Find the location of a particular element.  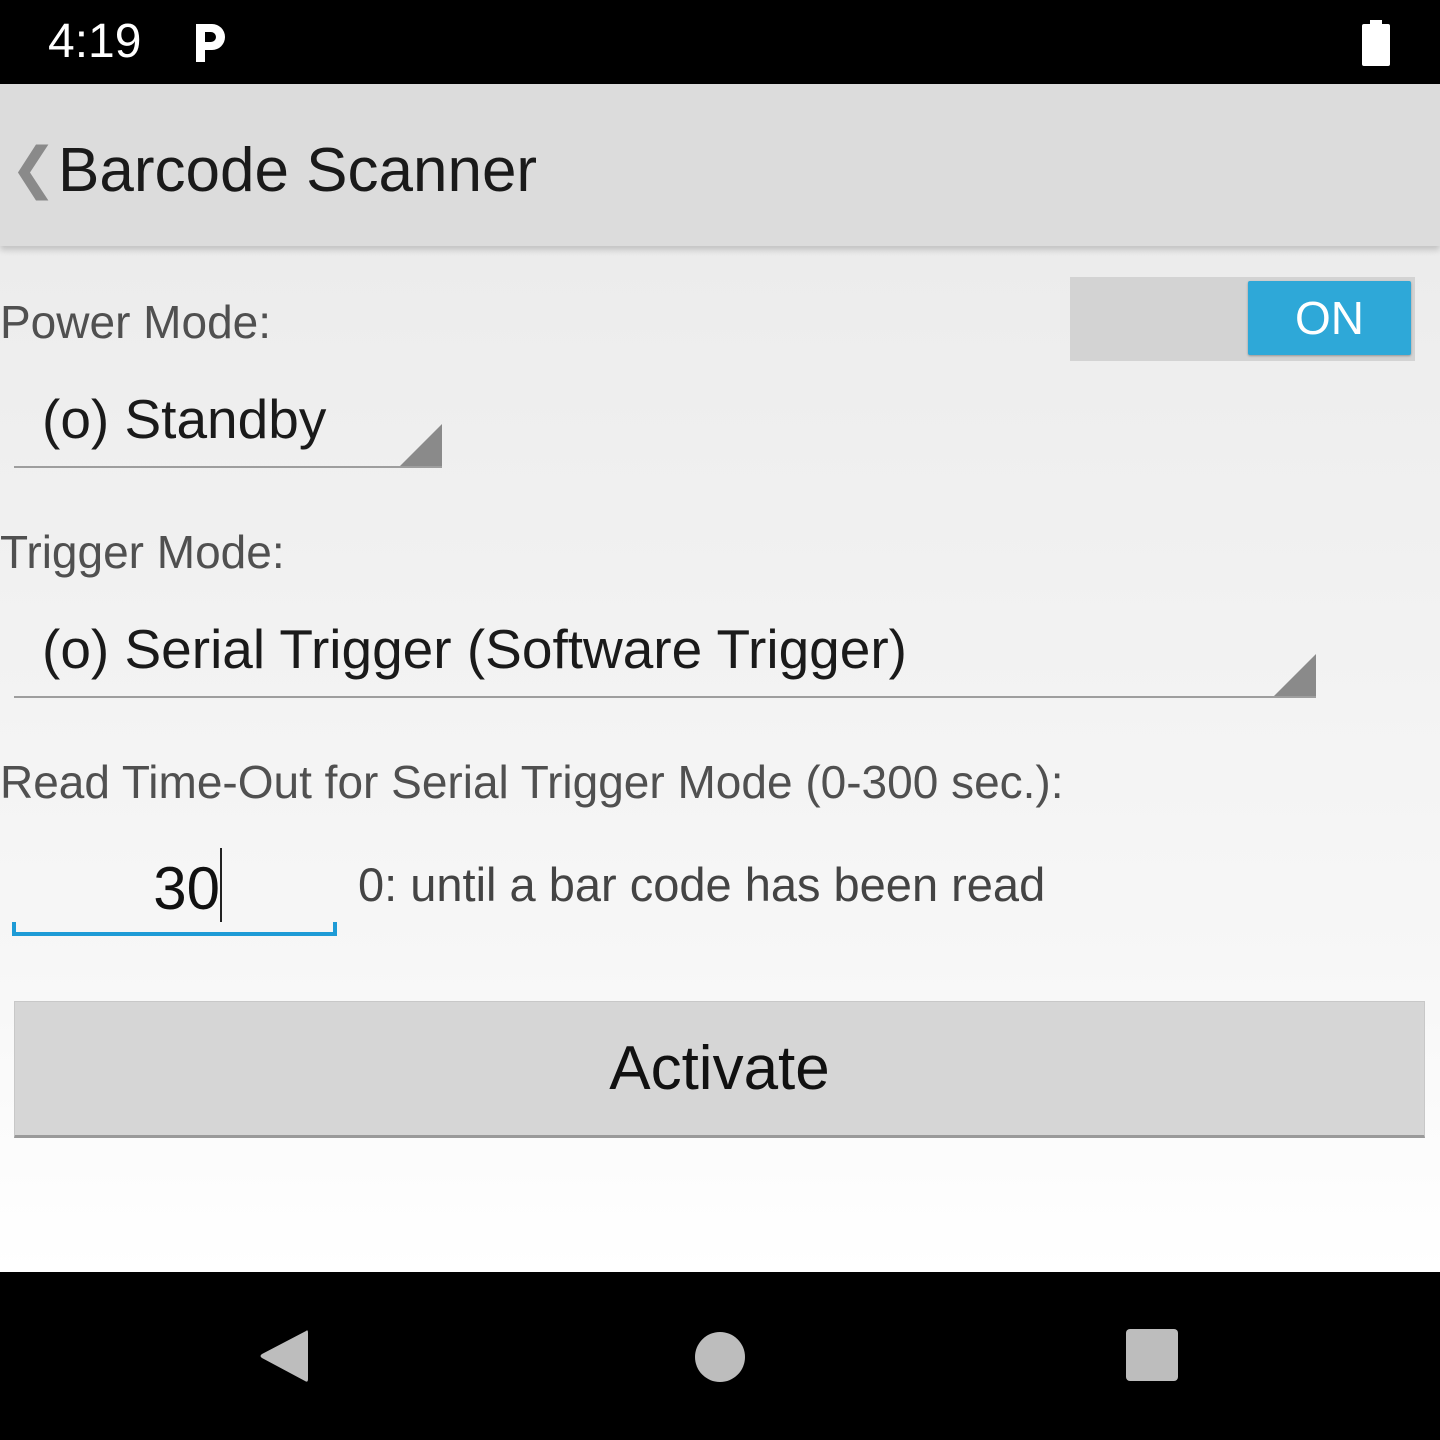

status-clock: 4:19 is located at coordinates (95, 41).